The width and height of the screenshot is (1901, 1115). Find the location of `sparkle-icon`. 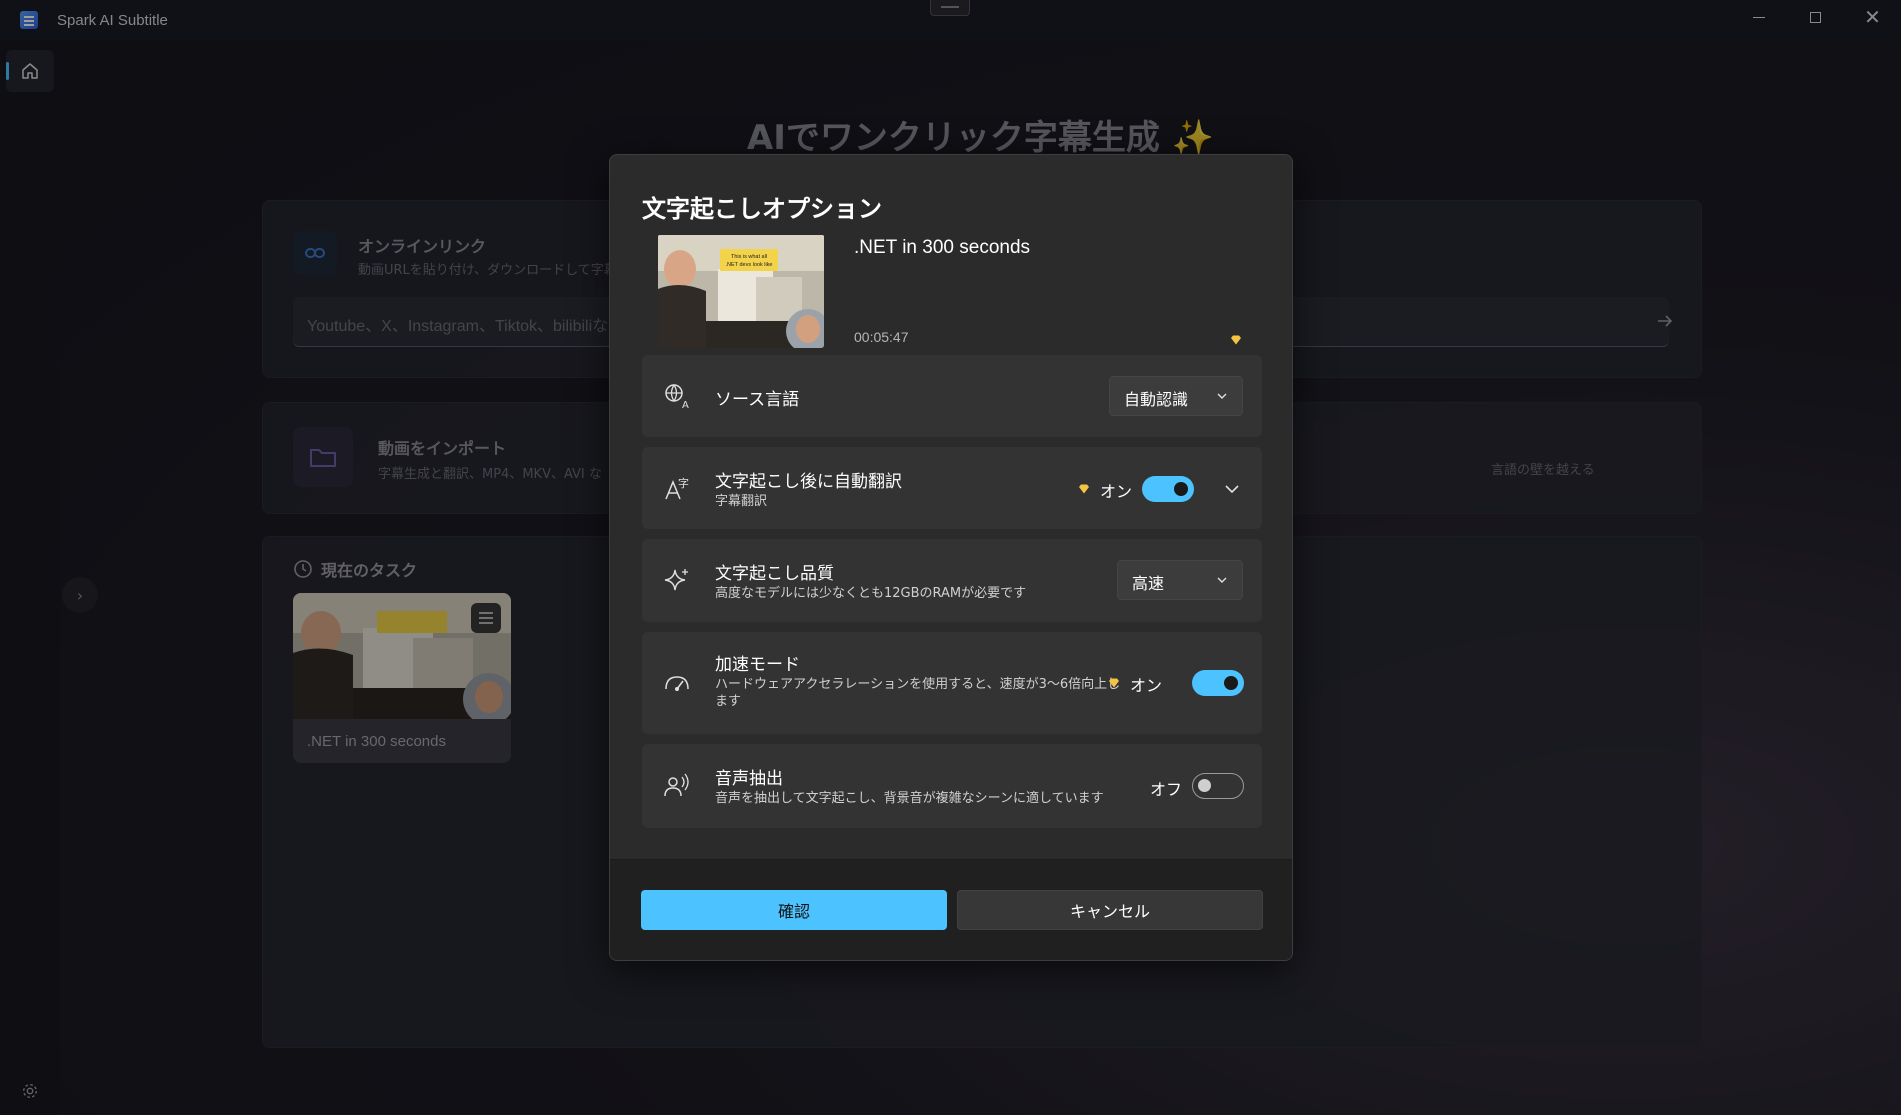

sparkle-icon is located at coordinates (677, 580).